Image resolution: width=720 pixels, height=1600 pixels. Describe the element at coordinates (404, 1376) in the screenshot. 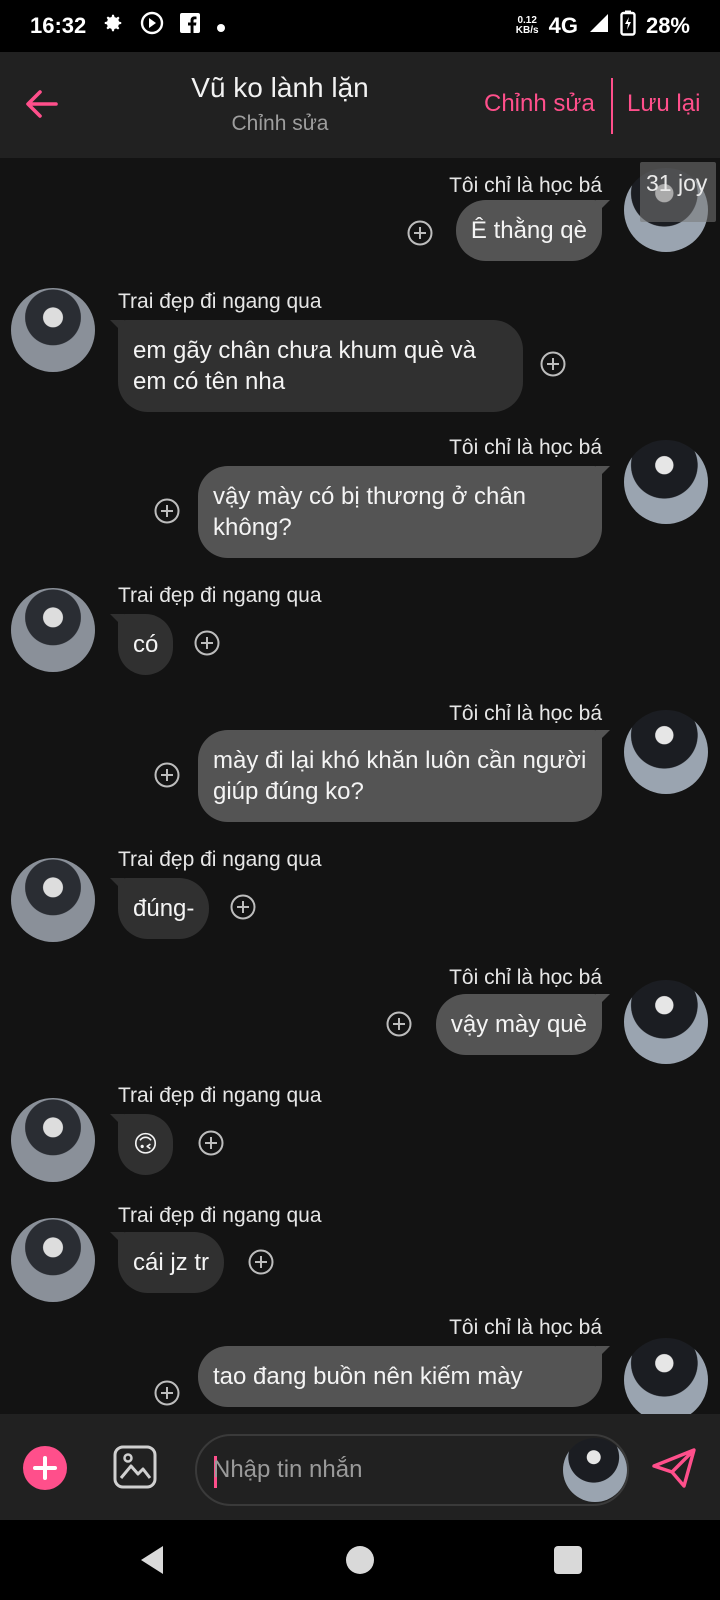

I see `message-bubble: tao đang buồn nên kiếm mày` at that location.